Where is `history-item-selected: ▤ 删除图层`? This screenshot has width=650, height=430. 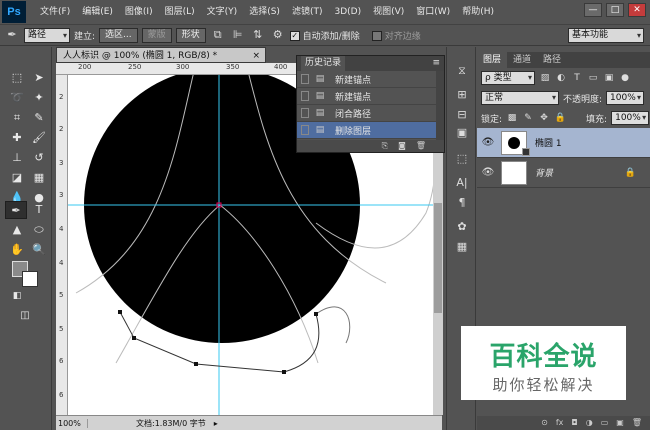
history-item-selected: ▤ 删除图层 is located at coordinates (370, 130).